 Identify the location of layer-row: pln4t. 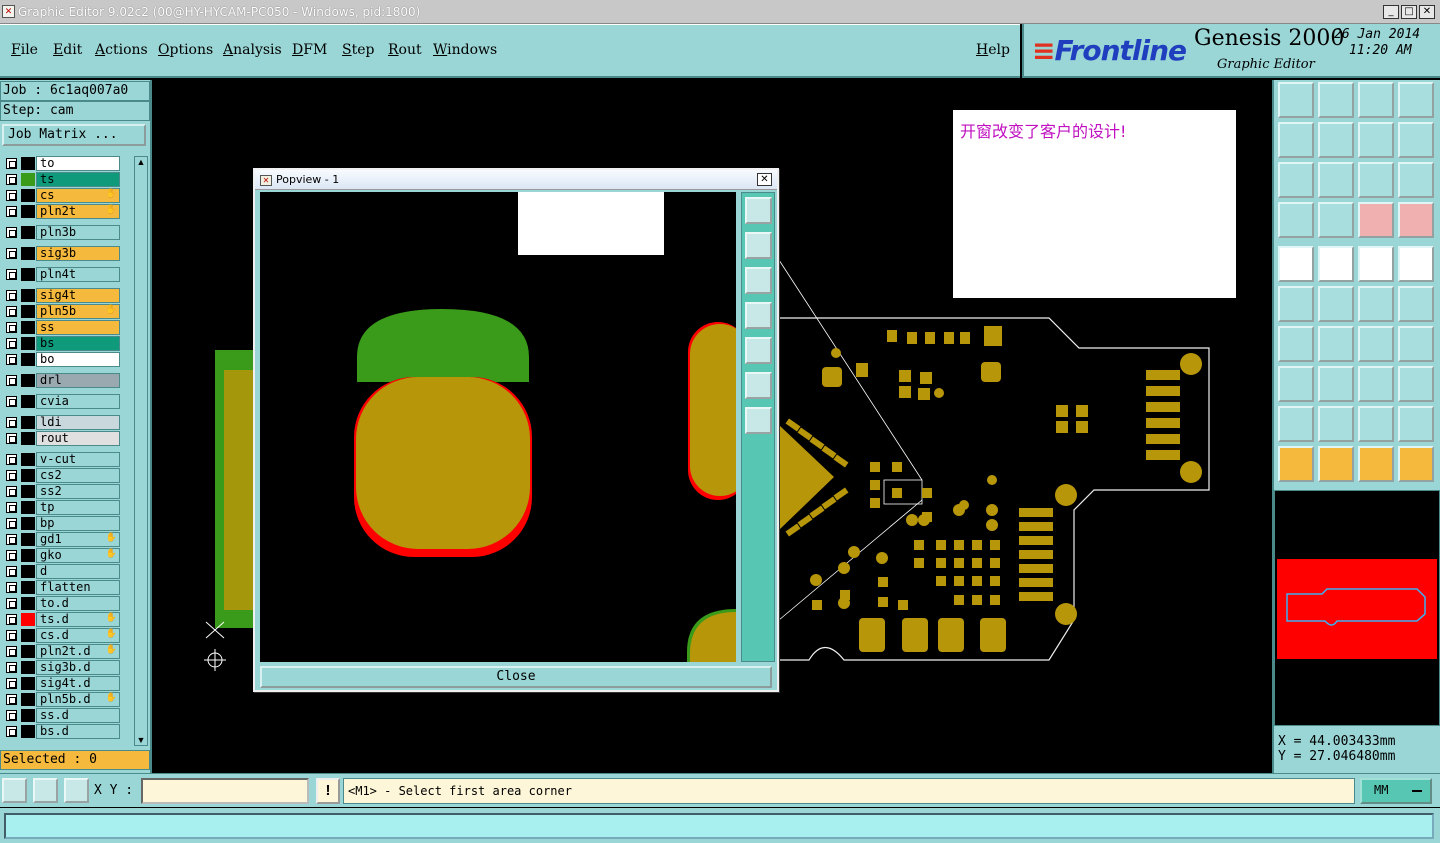
(61, 274).